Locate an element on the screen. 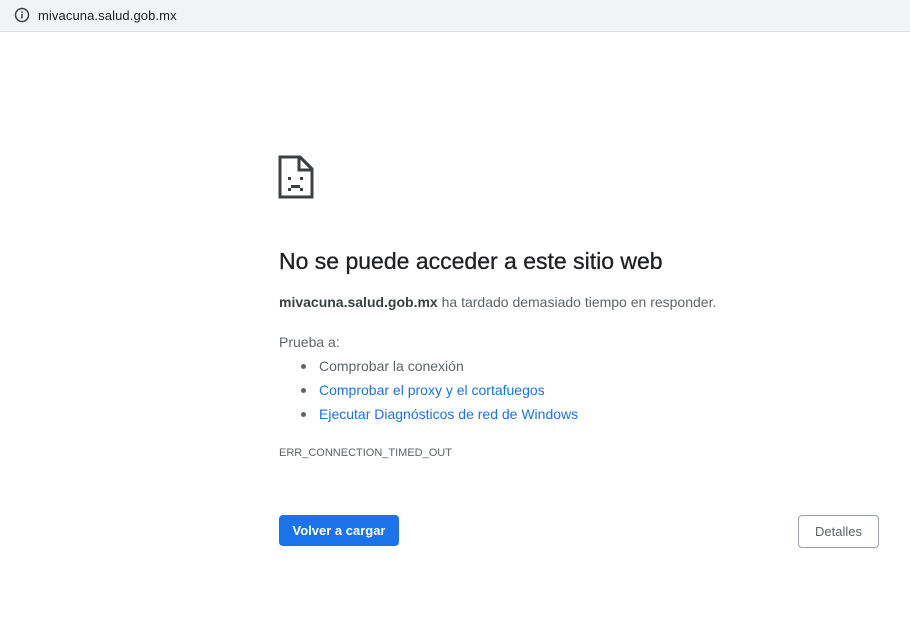 This screenshot has height=626, width=910. address-bar: mivacuna.salud.gob.mx is located at coordinates (455, 16).